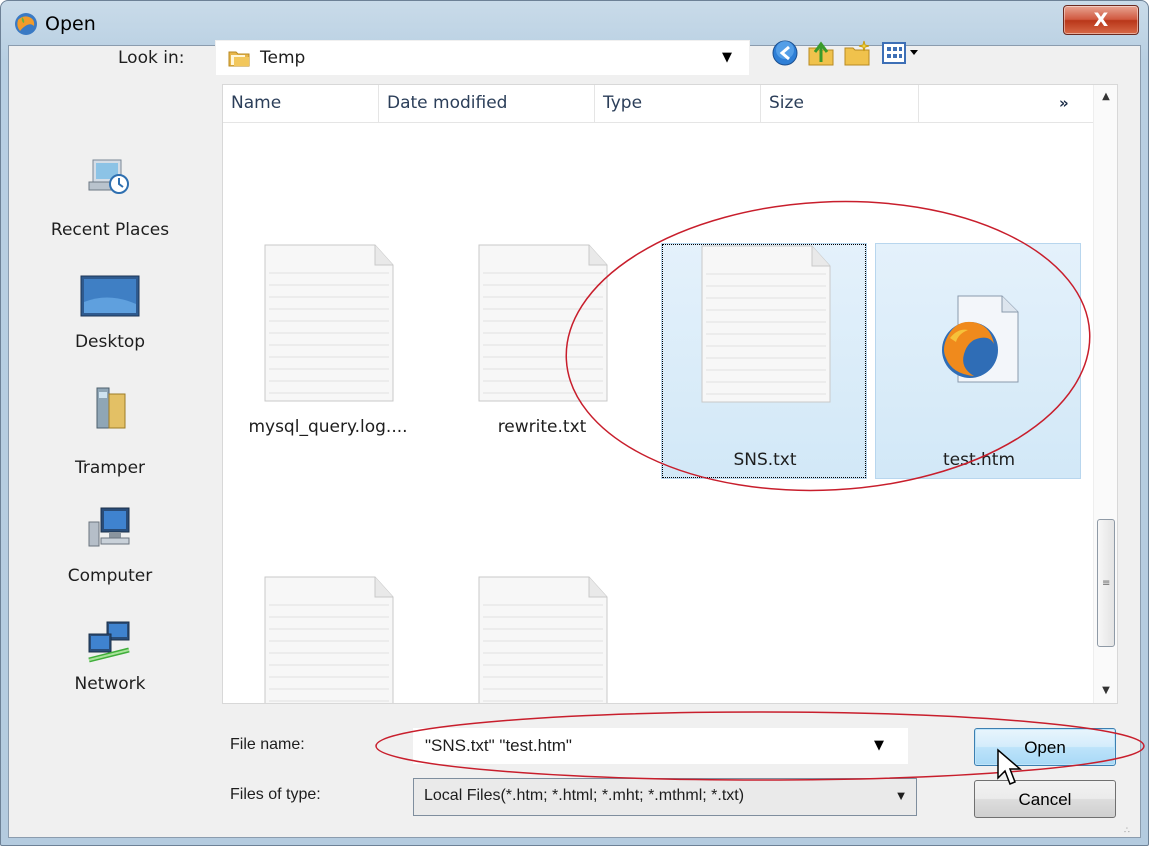 The width and height of the screenshot is (1149, 846). What do you see at coordinates (110, 557) in the screenshot?
I see `place-computer: Computer` at bounding box center [110, 557].